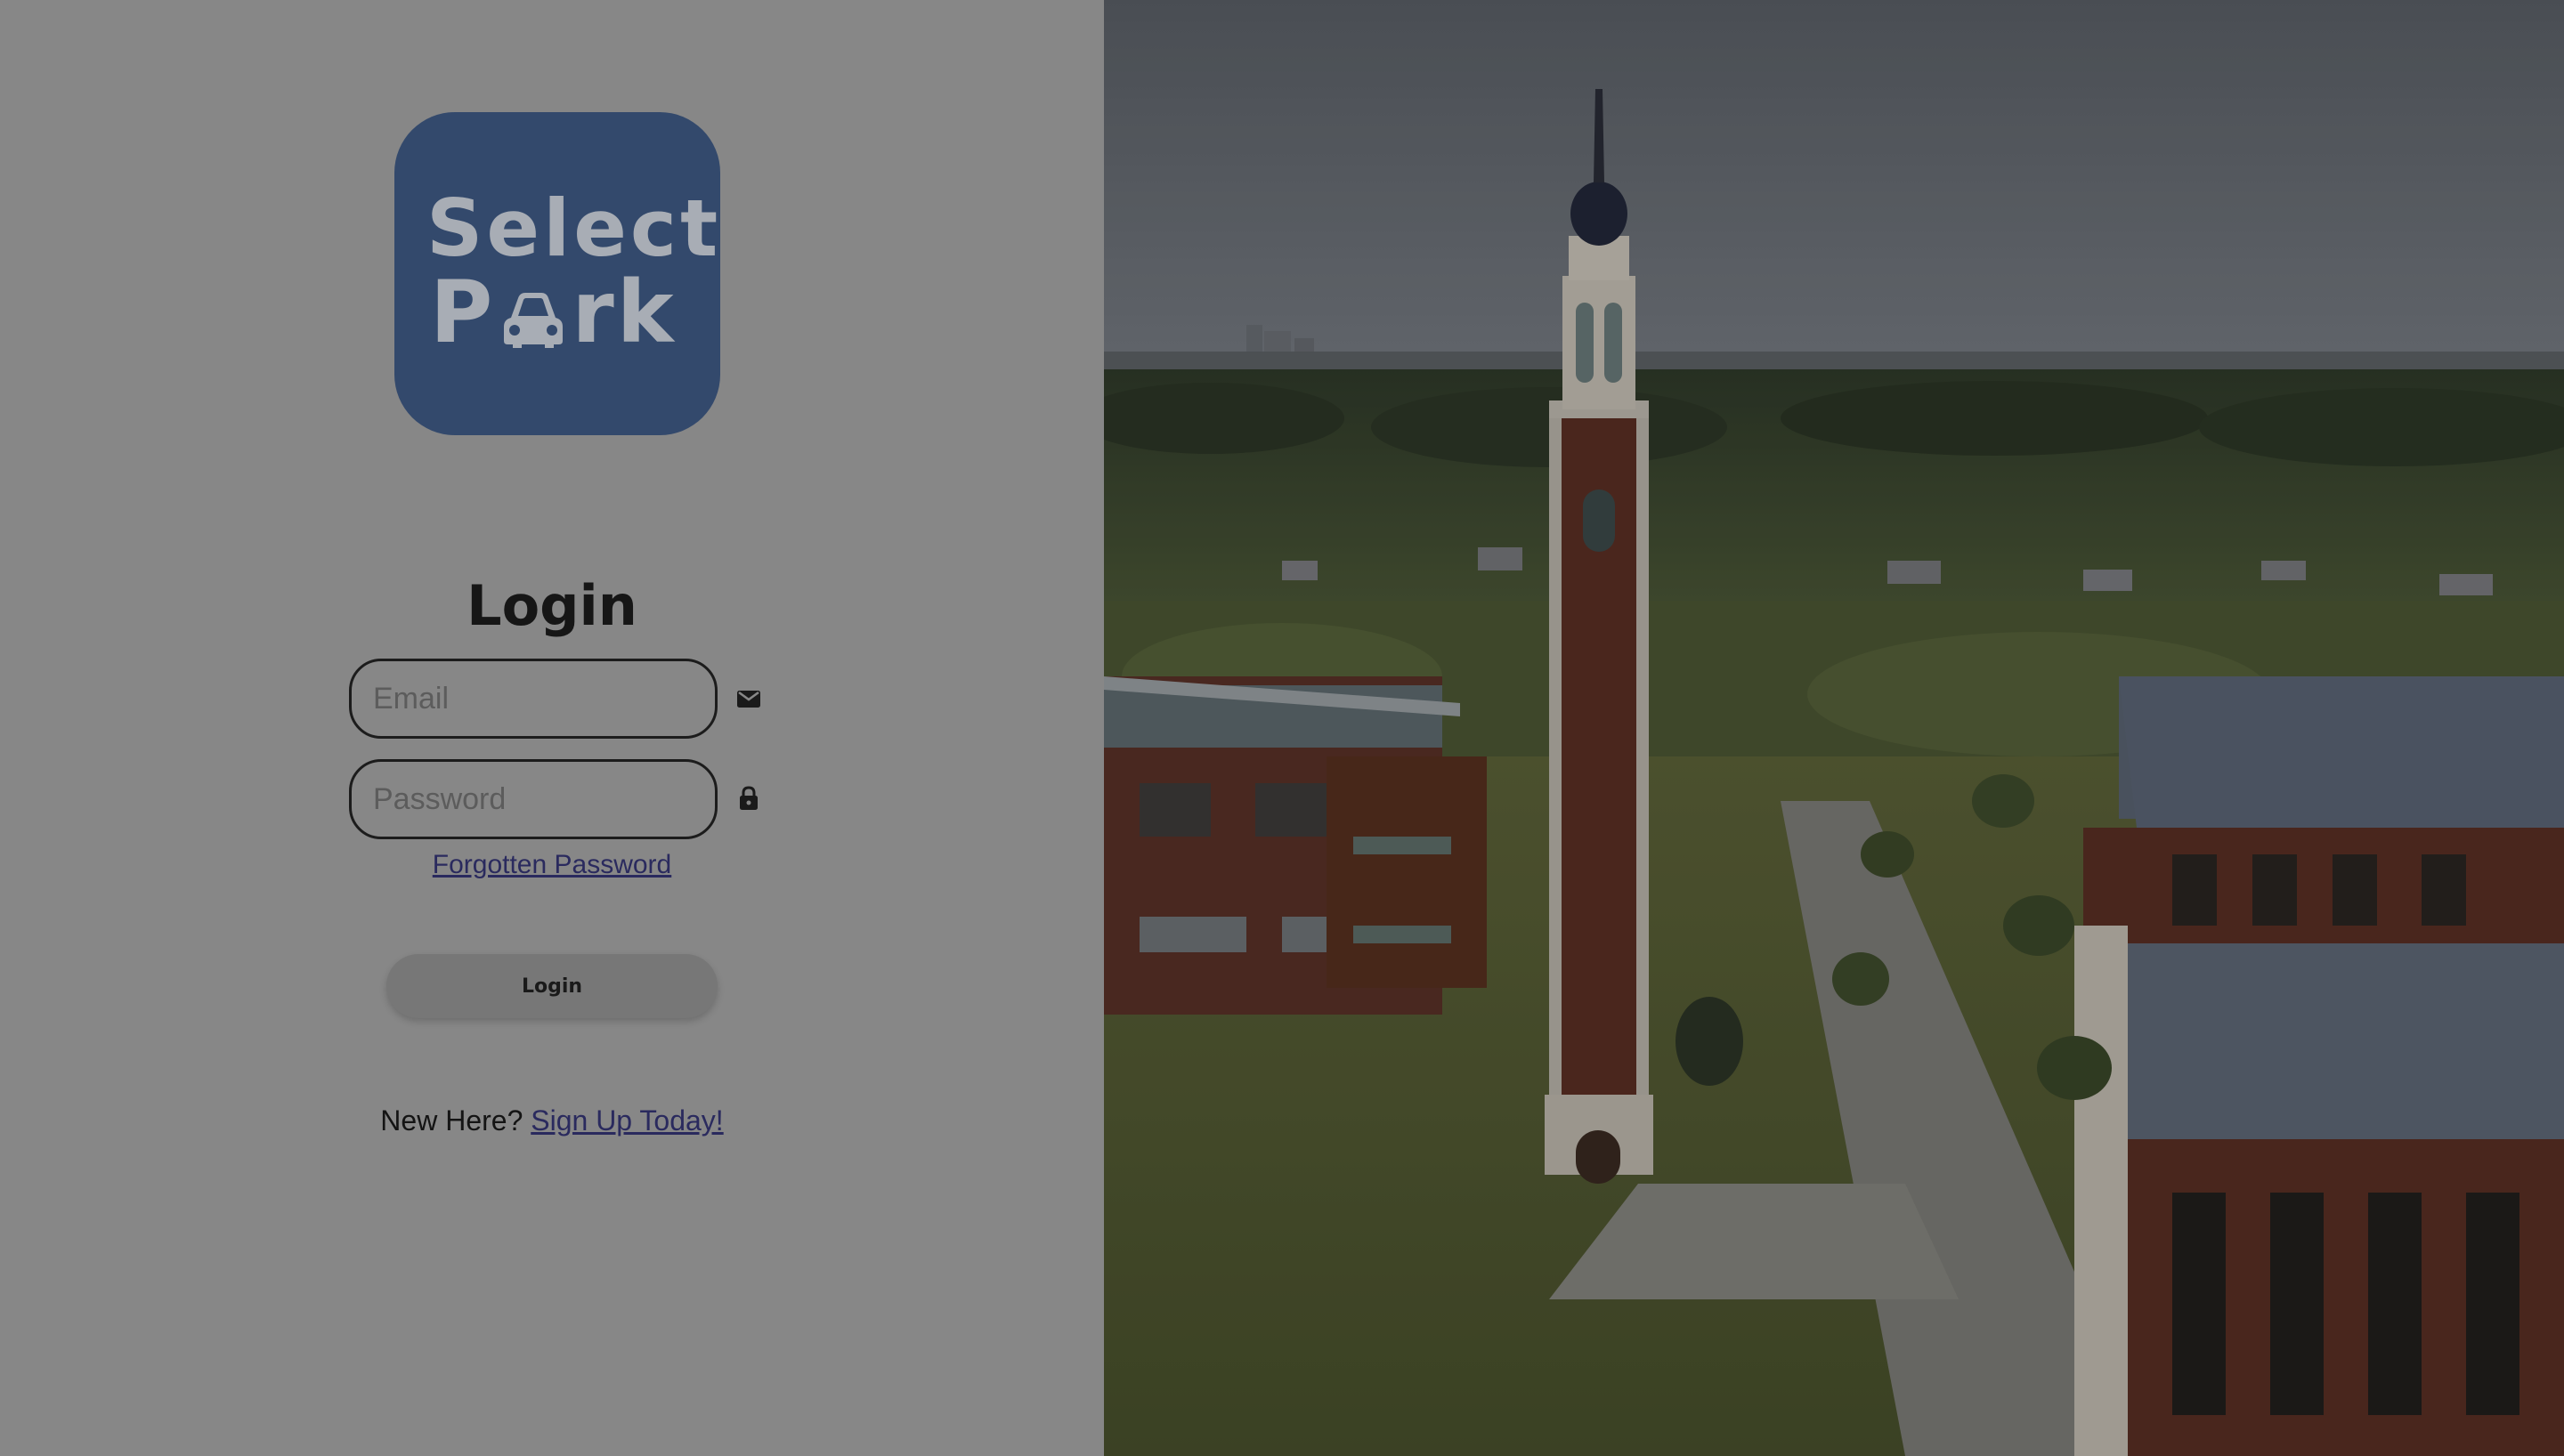  I want to click on signup-prompt: New Here? Sign Up Today!, so click(552, 1120).